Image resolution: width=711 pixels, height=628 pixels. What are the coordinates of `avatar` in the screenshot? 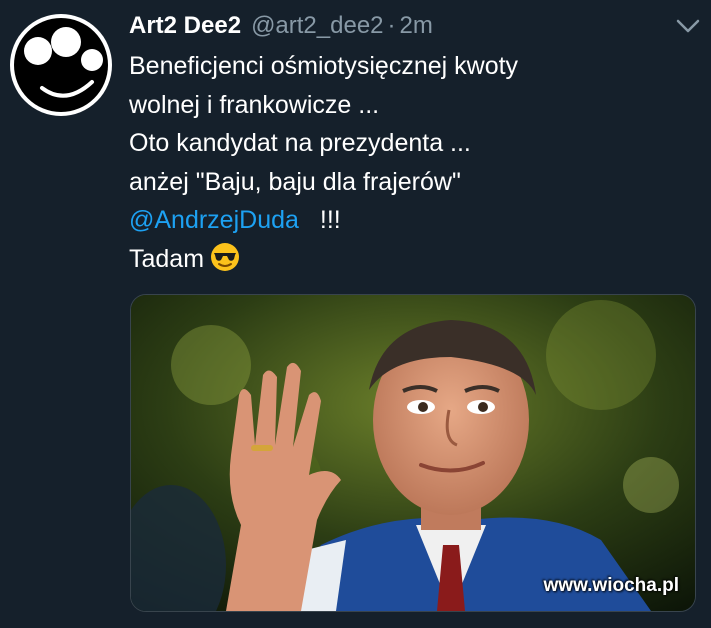 It's located at (61, 65).